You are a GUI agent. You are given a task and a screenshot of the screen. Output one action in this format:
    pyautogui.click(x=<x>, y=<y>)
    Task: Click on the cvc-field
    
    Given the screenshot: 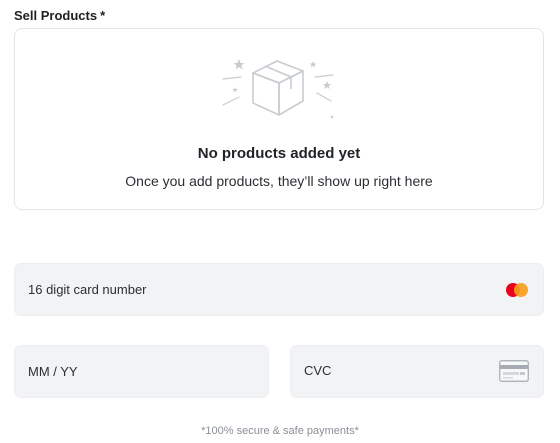 What is the action you would take?
    pyautogui.click(x=417, y=371)
    